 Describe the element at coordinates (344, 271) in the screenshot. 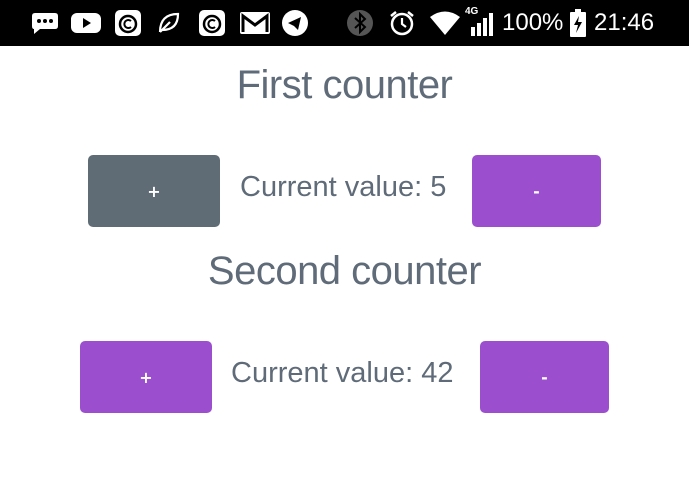

I see `second-counter-title: Second counter` at that location.